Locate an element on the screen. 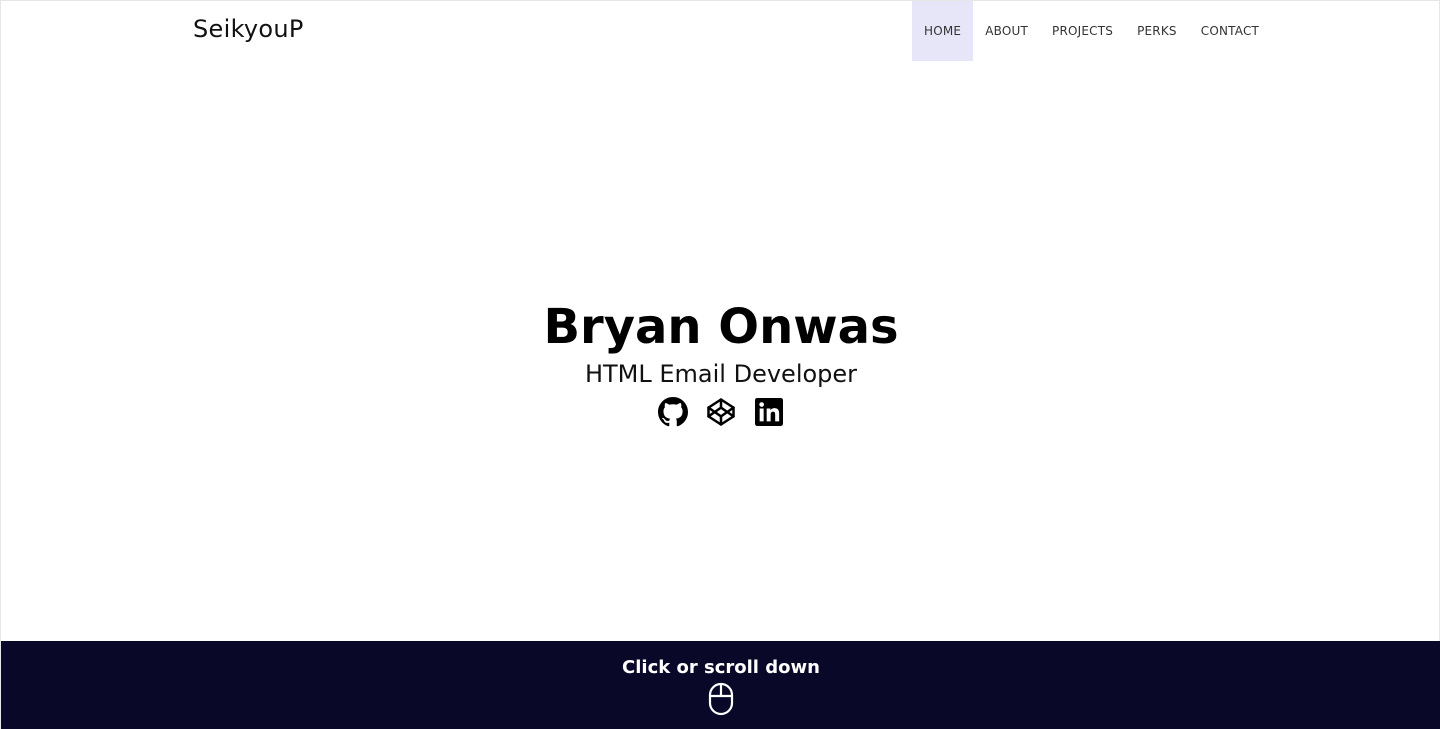 The width and height of the screenshot is (1440, 729). nav-projects: PROJECTS is located at coordinates (1082, 31).